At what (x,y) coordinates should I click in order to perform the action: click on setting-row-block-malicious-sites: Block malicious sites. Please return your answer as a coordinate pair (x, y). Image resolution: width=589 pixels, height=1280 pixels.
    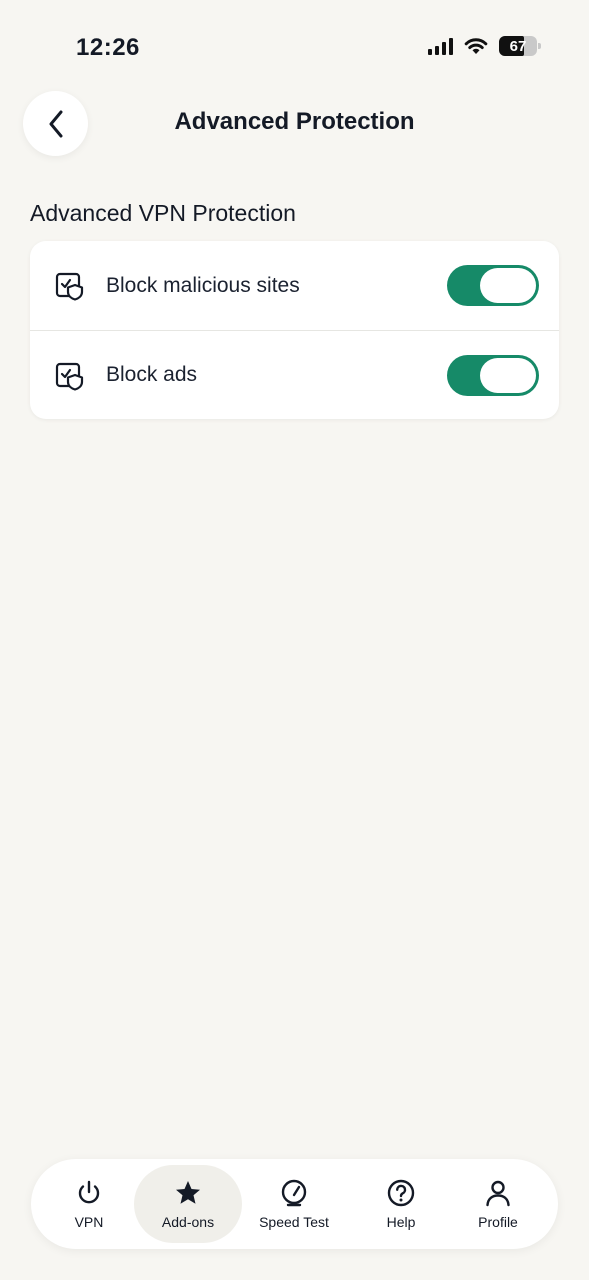
    Looking at the image, I should click on (294, 285).